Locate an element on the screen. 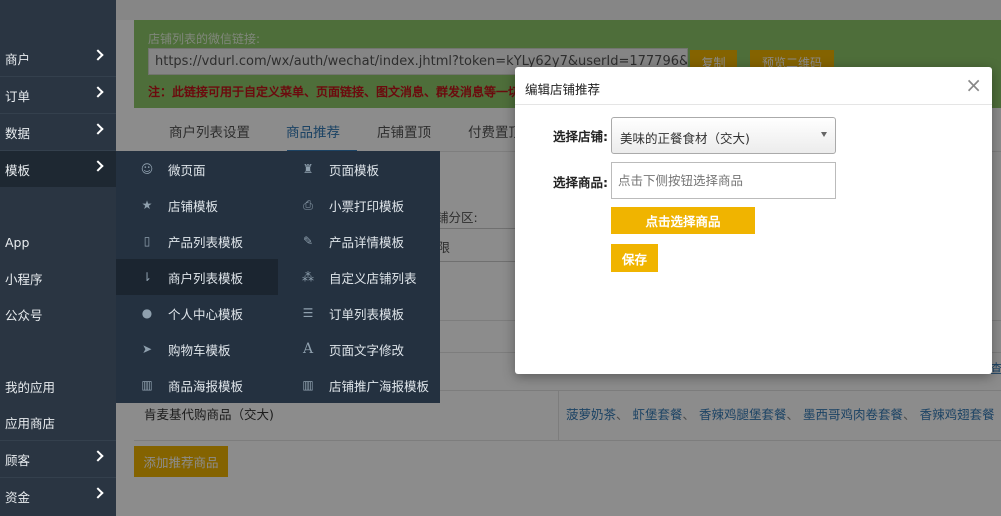 The width and height of the screenshot is (1001, 516). sidebar: 商户 订单 数据 模板 App 小程序 公众号 我的应用 应用商店 顾客 资金 is located at coordinates (58, 258).